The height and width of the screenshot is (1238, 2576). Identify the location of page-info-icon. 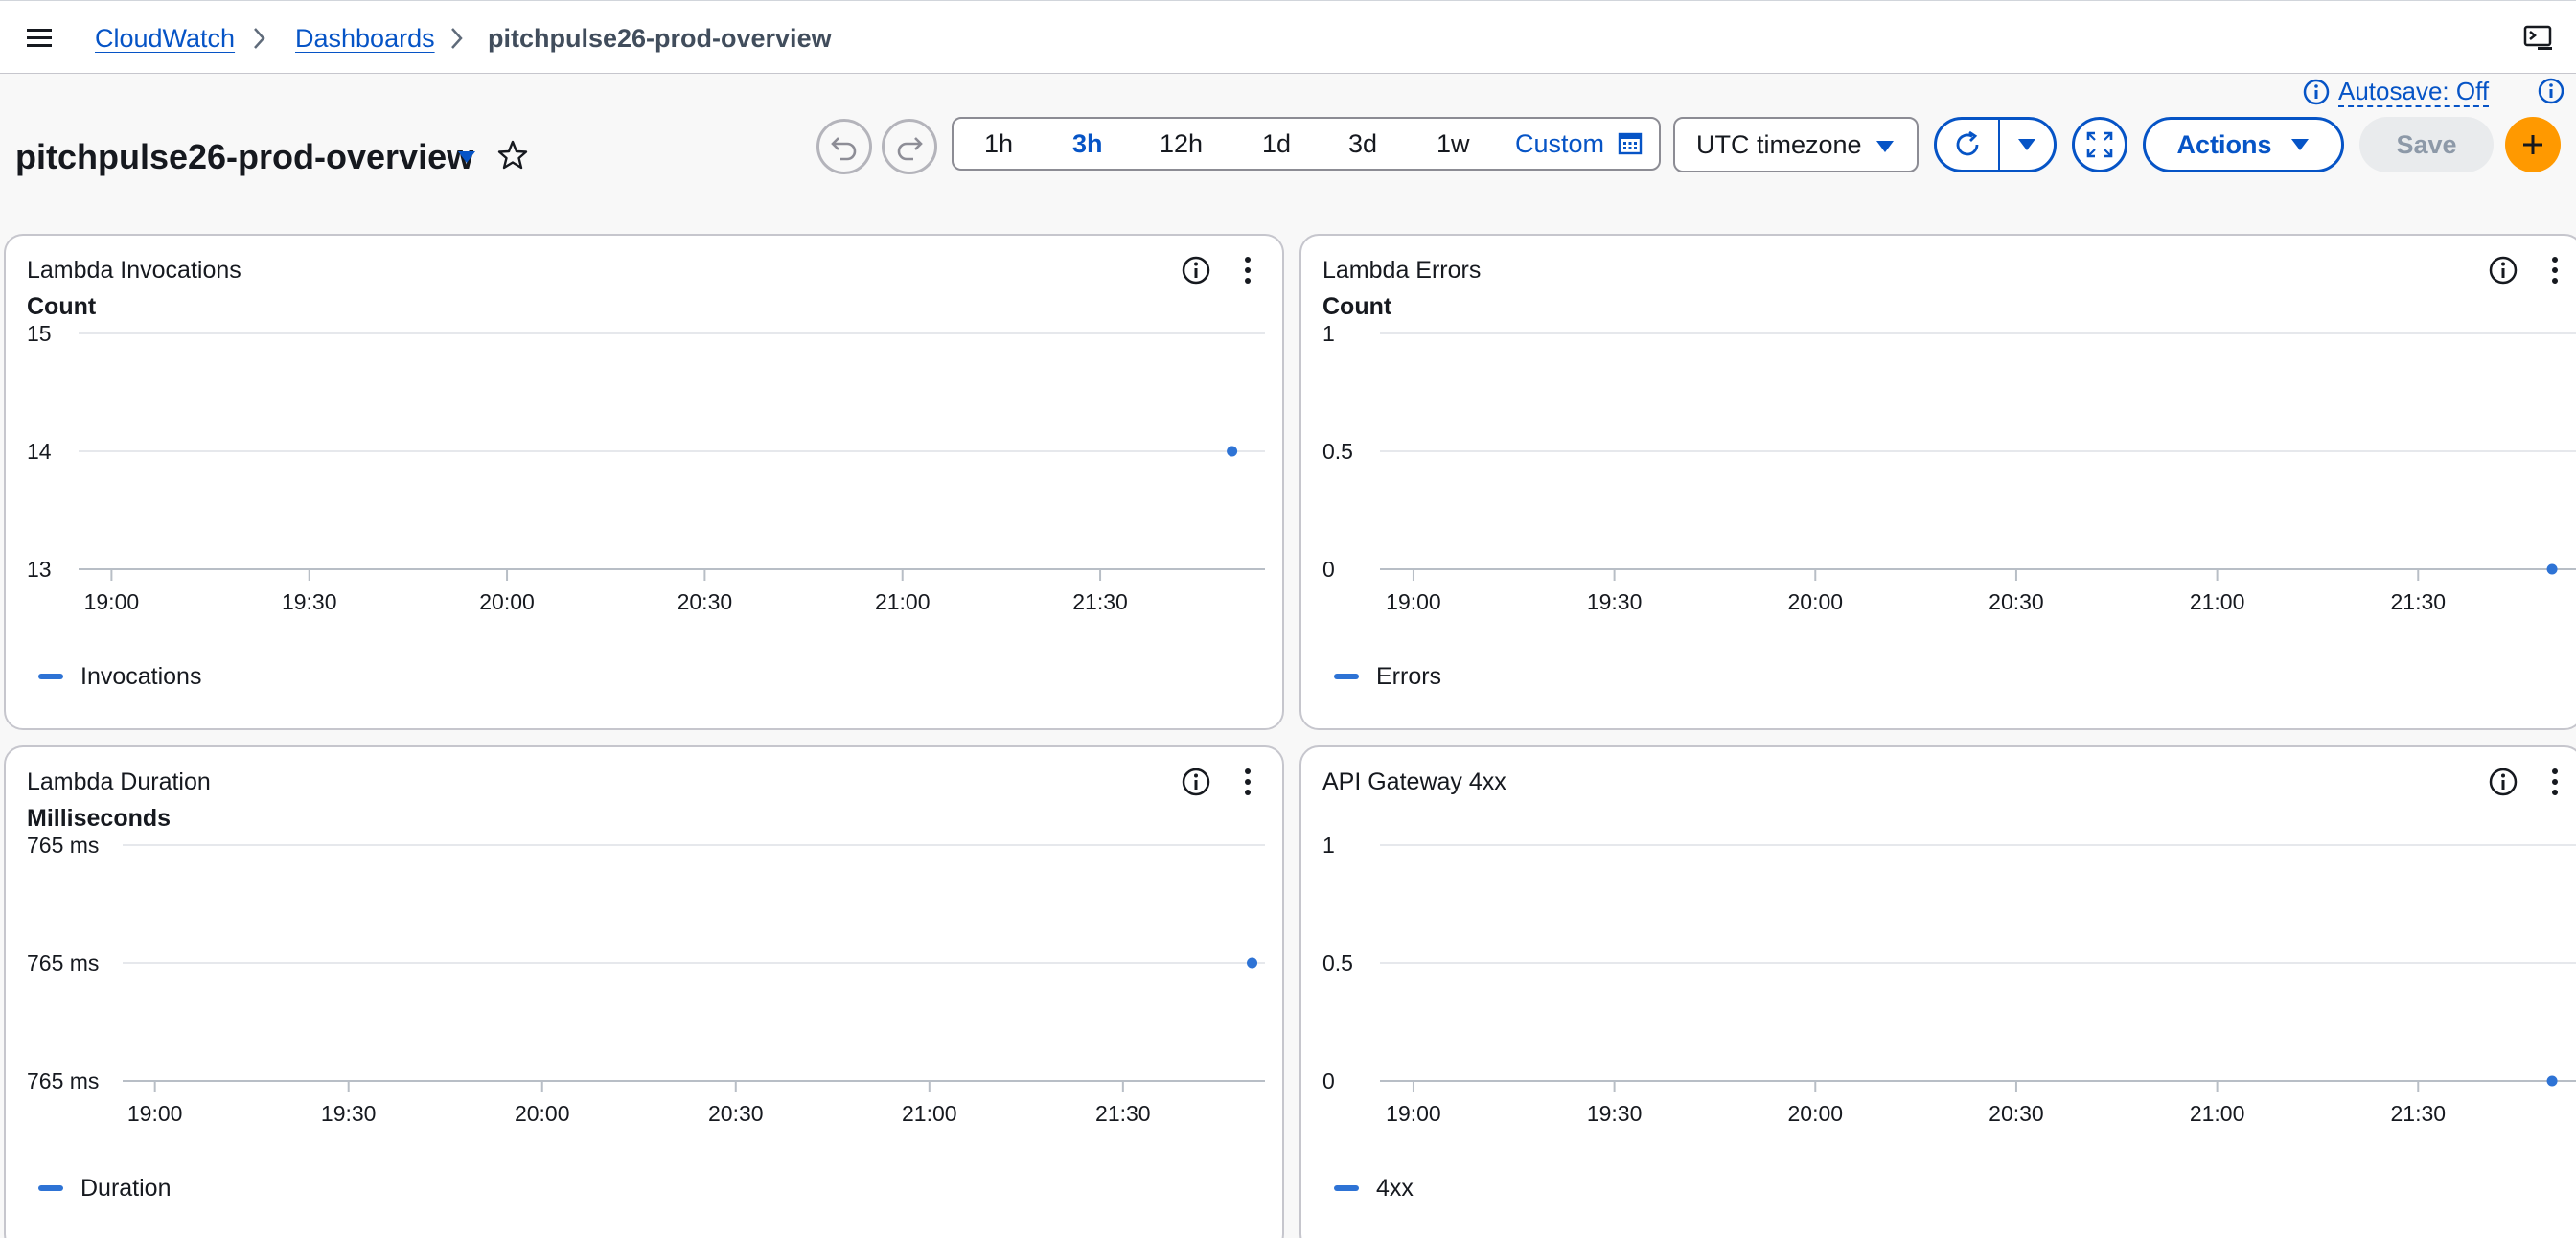
(2551, 91).